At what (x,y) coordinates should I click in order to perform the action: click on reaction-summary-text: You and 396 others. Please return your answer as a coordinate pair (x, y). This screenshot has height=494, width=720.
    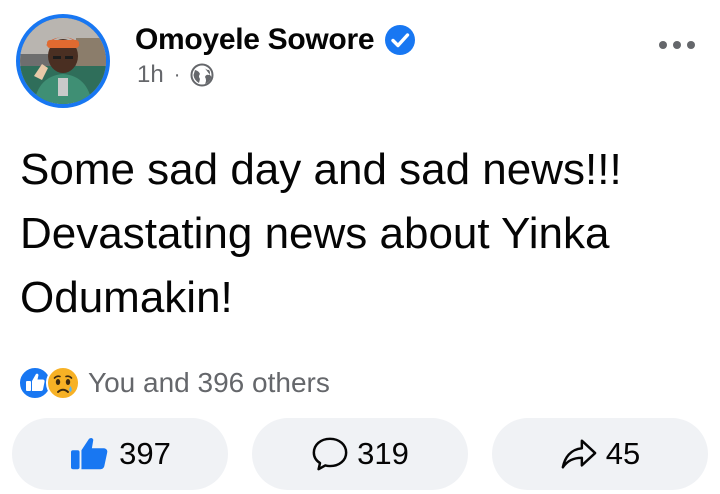
    Looking at the image, I should click on (209, 382).